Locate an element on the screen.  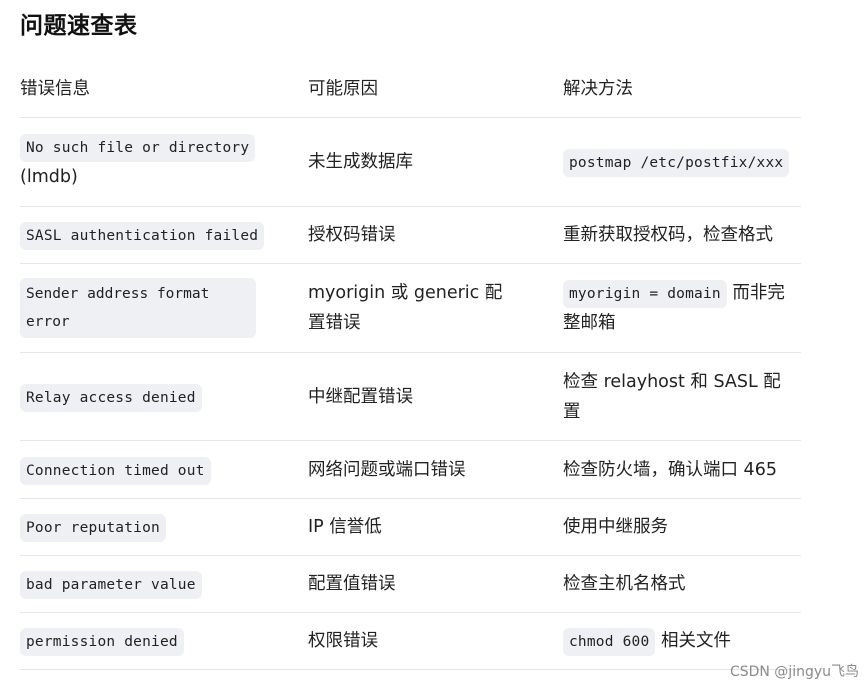
error-code-block: Sender address format error is located at coordinates (138, 308).